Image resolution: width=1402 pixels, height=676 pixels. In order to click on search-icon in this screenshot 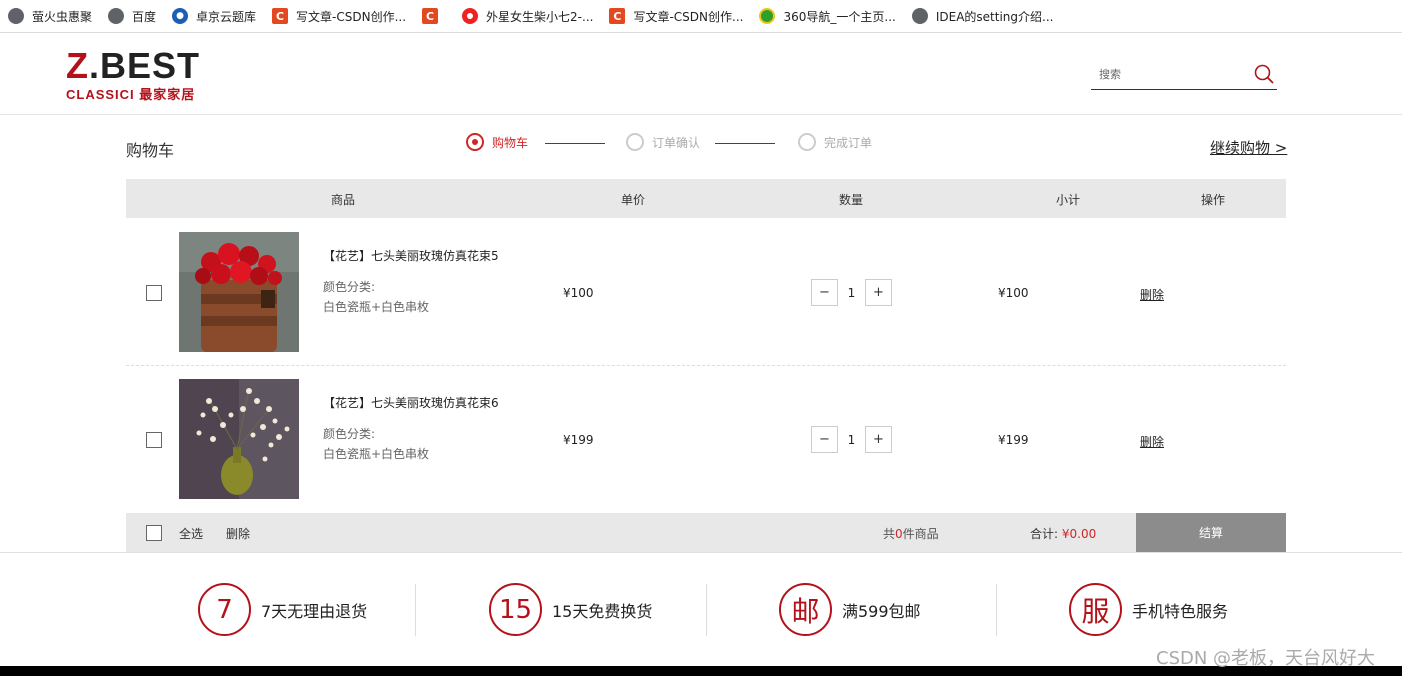, I will do `click(1264, 74)`.